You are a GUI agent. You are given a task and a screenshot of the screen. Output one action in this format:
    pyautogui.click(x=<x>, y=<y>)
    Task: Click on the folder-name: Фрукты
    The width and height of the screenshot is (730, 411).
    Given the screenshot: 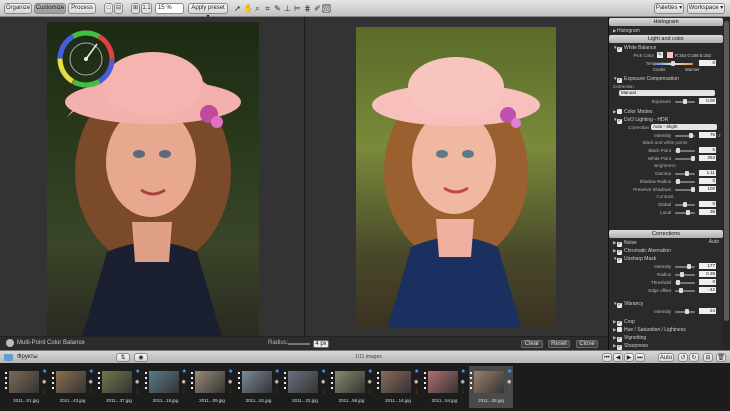 What is the action you would take?
    pyautogui.click(x=27, y=357)
    